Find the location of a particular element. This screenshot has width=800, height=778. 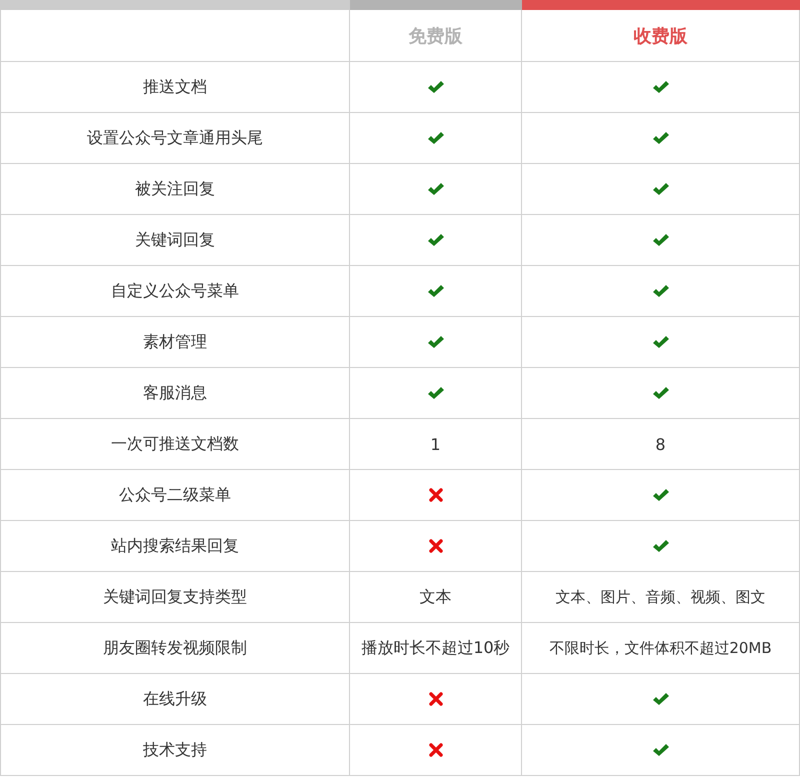

feature-label: 技术支持 is located at coordinates (175, 750).